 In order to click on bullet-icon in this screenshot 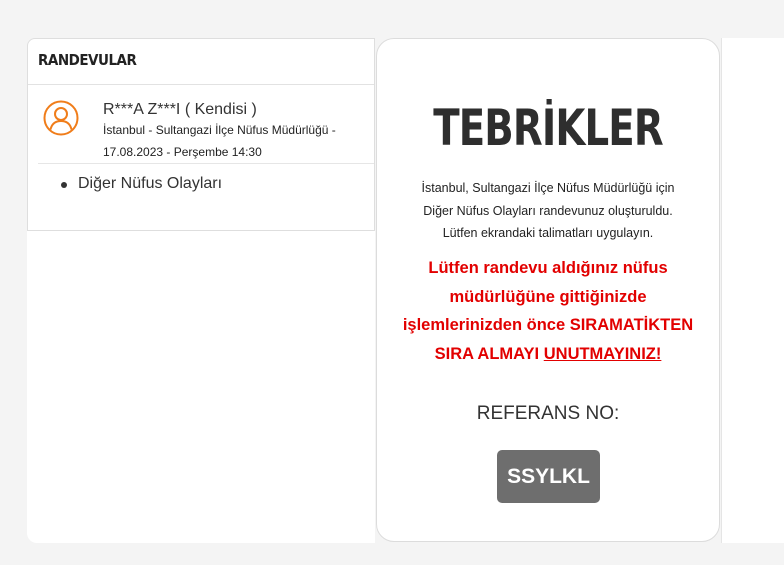, I will do `click(64, 185)`.